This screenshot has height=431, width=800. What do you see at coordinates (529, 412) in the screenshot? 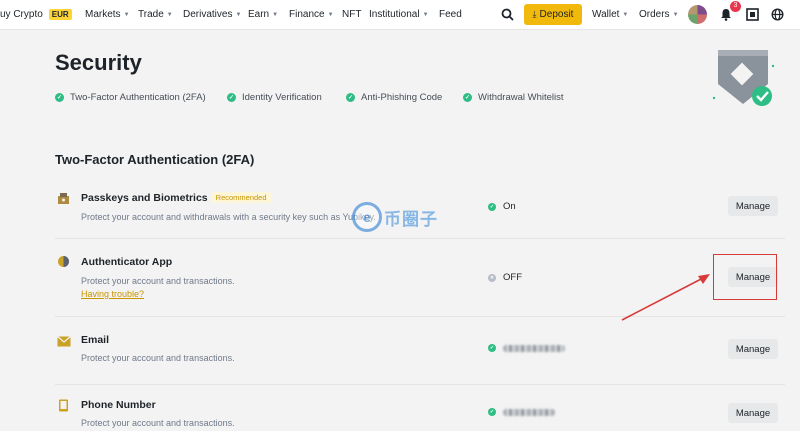
I see `redacted-phone` at bounding box center [529, 412].